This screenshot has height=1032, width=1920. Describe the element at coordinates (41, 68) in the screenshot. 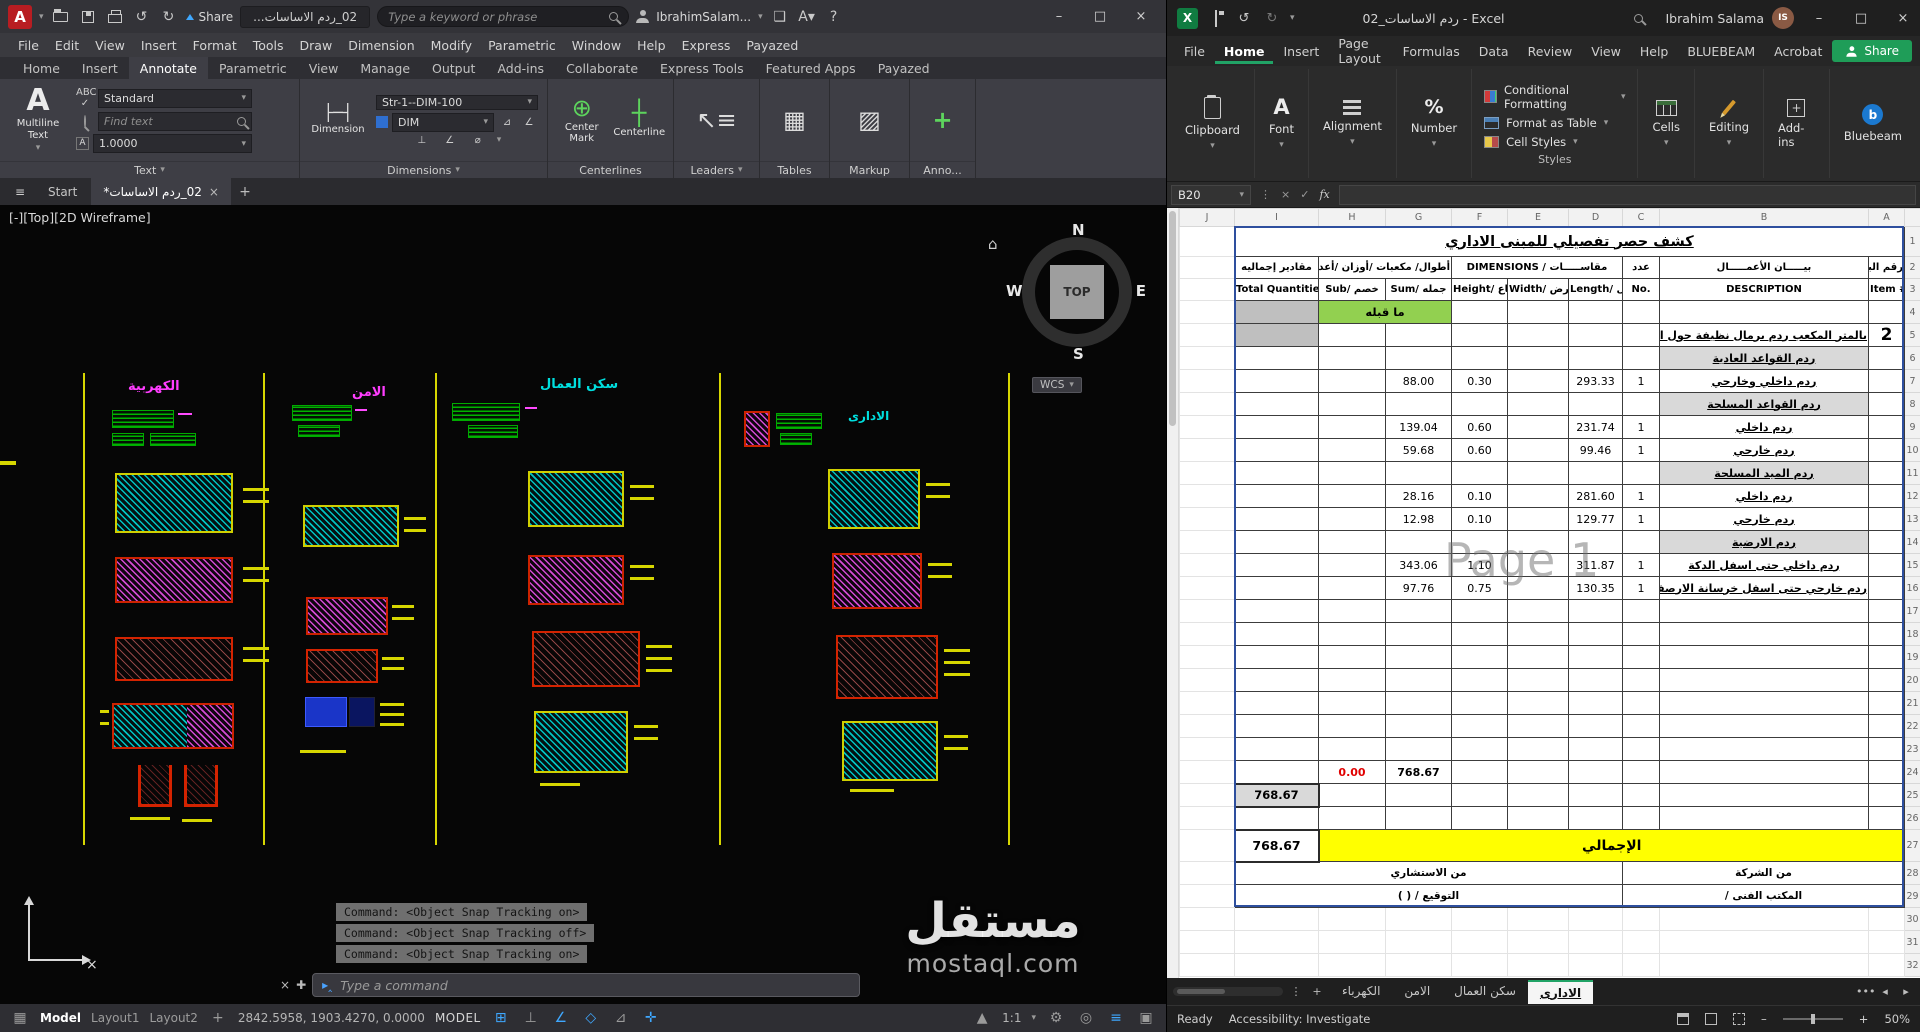

I see `ribbon-tab-home: Home` at that location.